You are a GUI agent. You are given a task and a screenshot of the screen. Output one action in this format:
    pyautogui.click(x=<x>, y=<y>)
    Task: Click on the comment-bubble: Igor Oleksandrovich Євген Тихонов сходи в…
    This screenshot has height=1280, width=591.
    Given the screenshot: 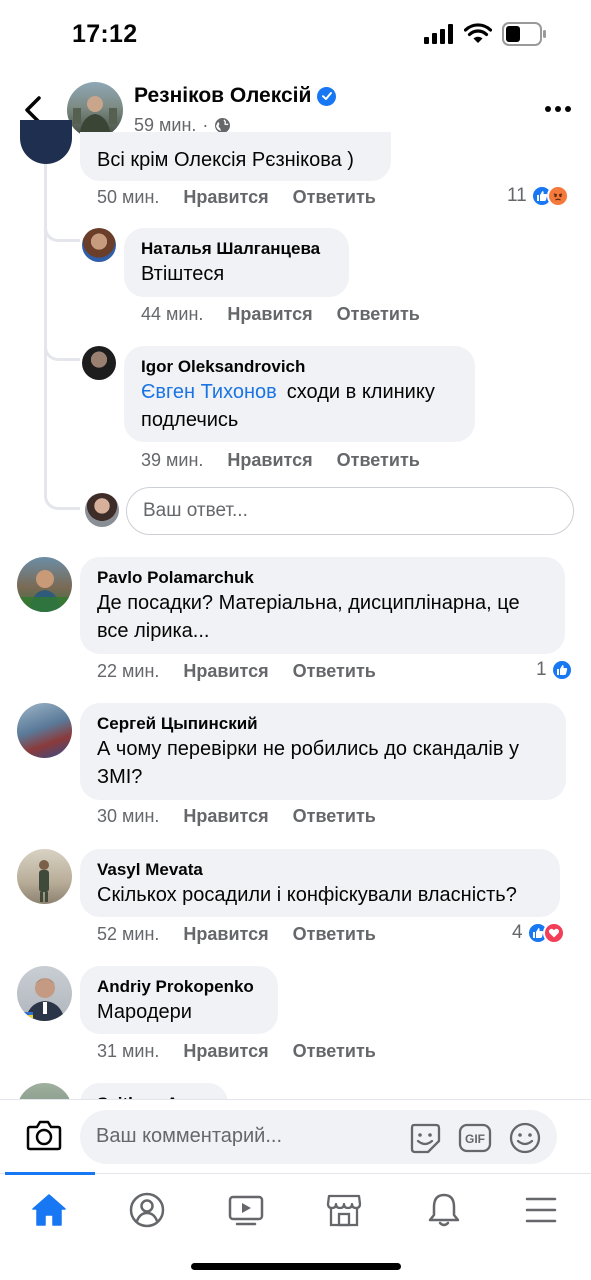 What is the action you would take?
    pyautogui.click(x=299, y=394)
    